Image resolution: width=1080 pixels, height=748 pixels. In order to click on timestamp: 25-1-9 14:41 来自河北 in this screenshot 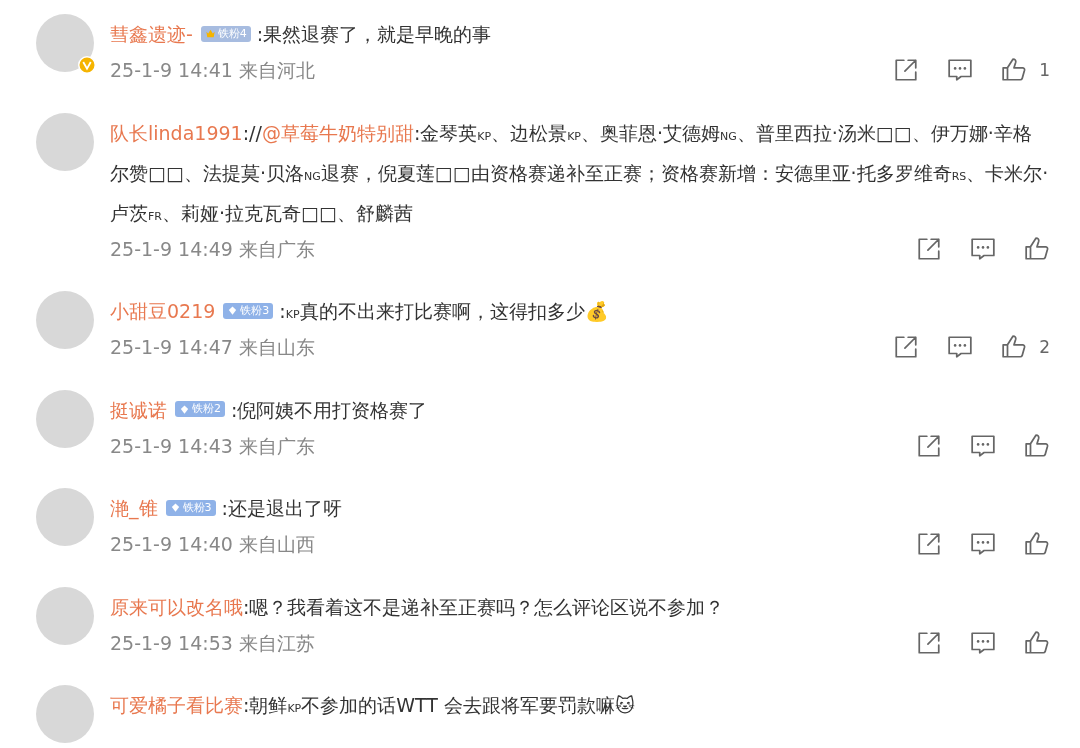, I will do `click(213, 70)`.